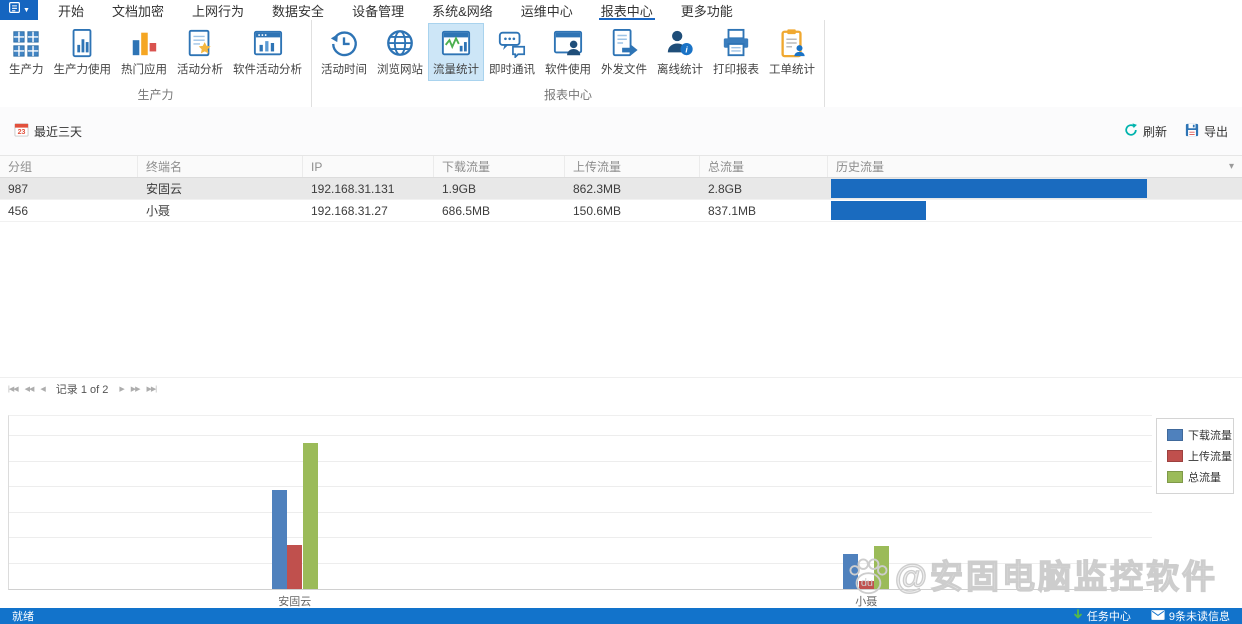 This screenshot has width=1242, height=624. I want to click on menu-tab-上网行为: 上网行为, so click(218, 10).